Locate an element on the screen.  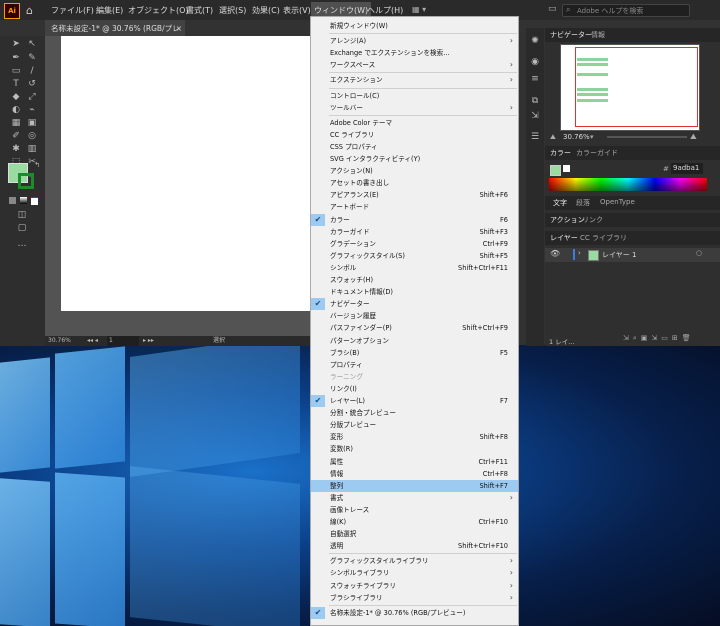
color-white-swatch is located at coordinates (566, 168).